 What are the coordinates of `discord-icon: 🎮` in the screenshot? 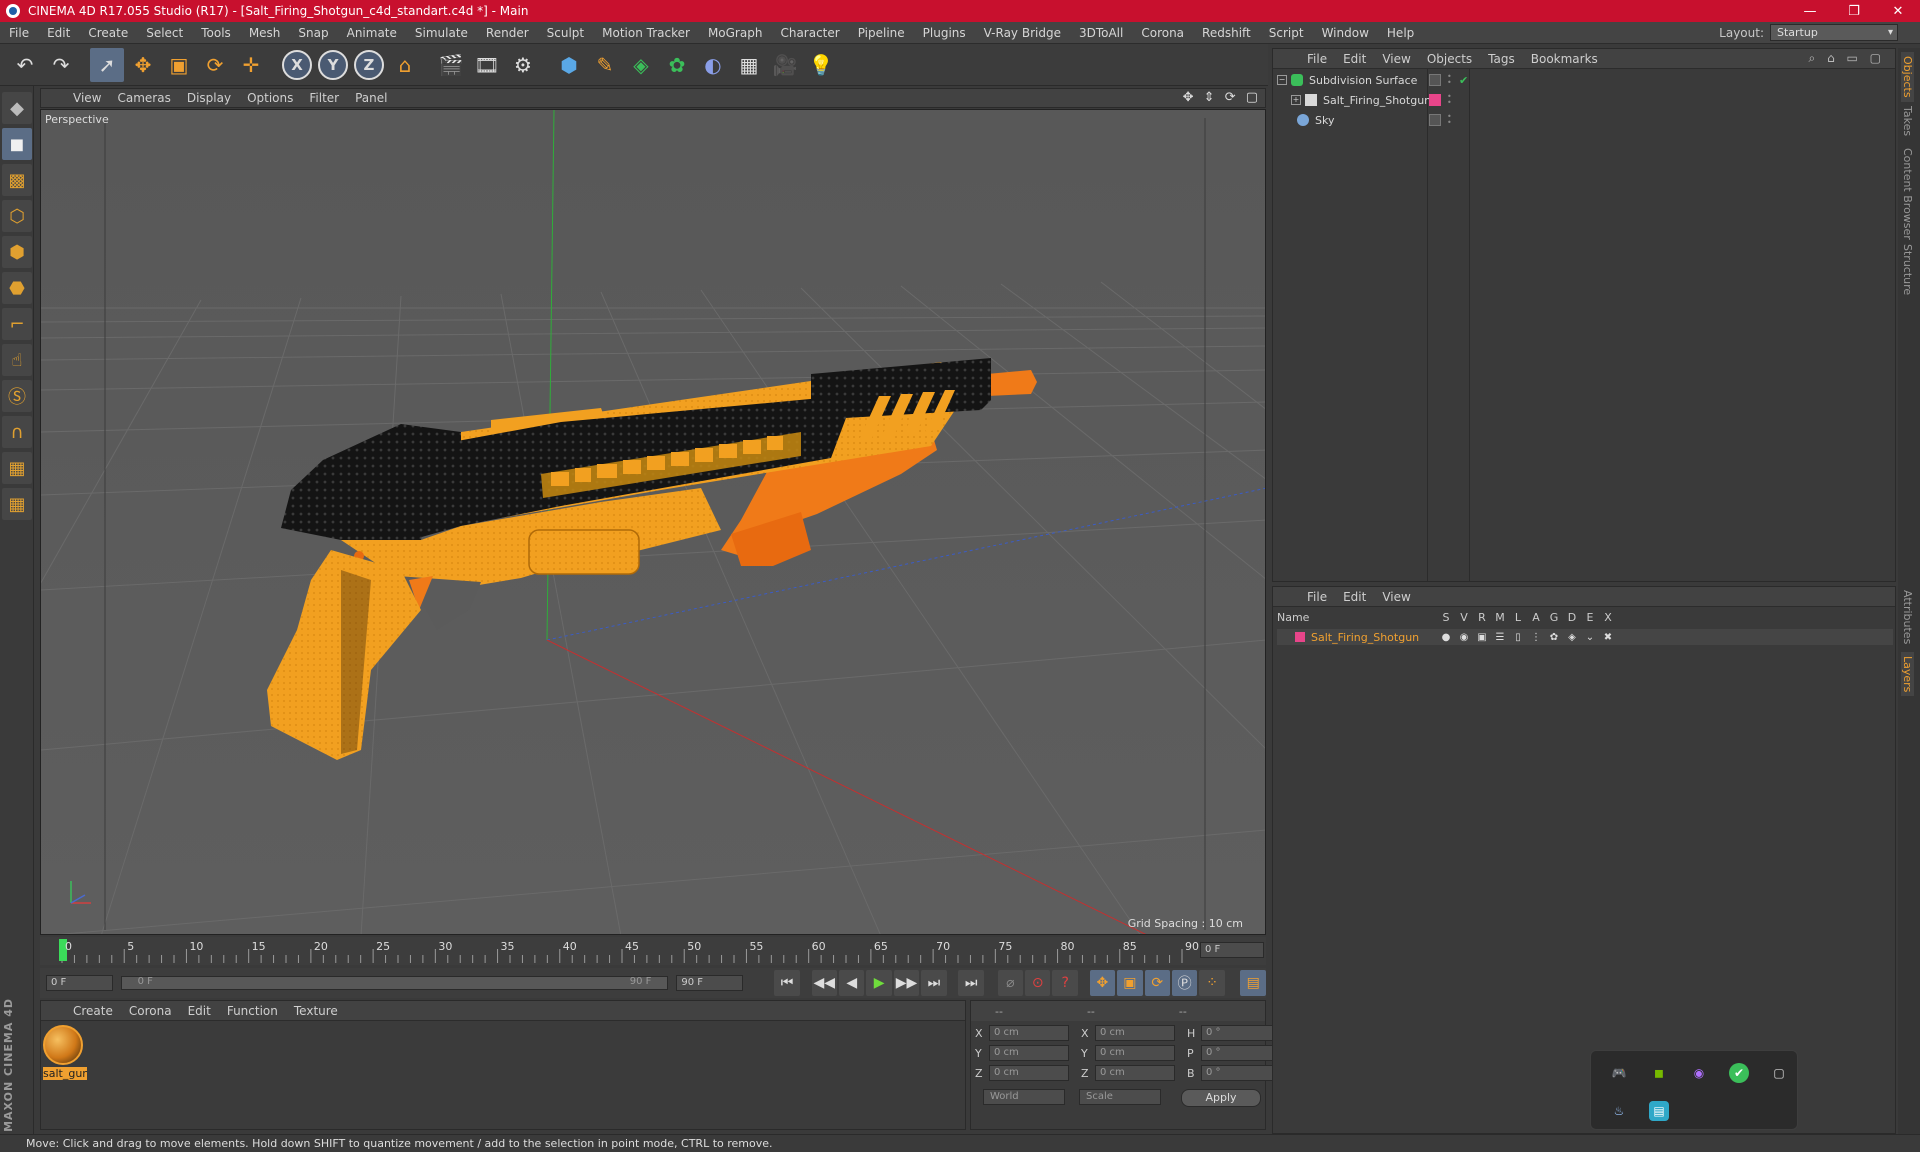 It's located at (1619, 1073).